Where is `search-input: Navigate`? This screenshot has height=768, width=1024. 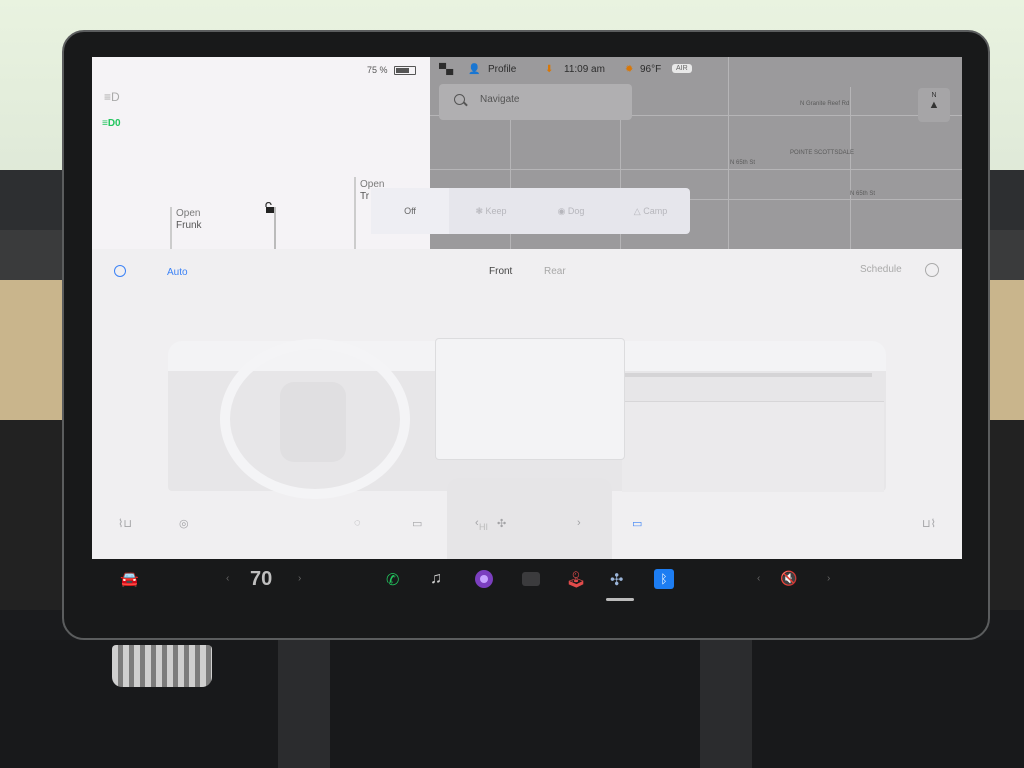
search-input: Navigate is located at coordinates (499, 99).